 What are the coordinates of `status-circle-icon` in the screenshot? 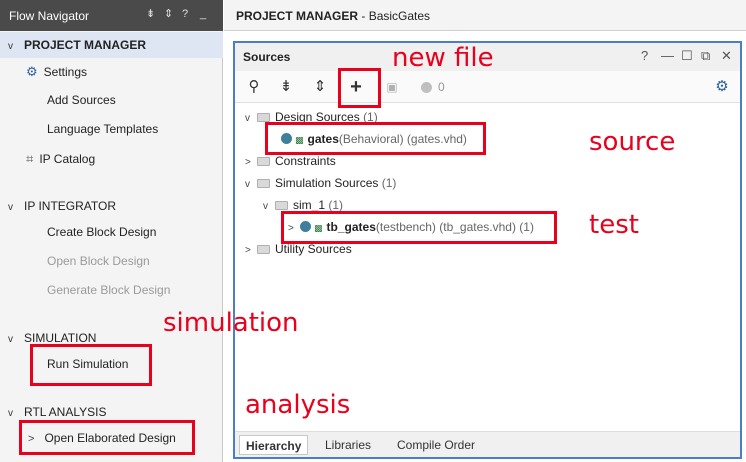 It's located at (426, 87).